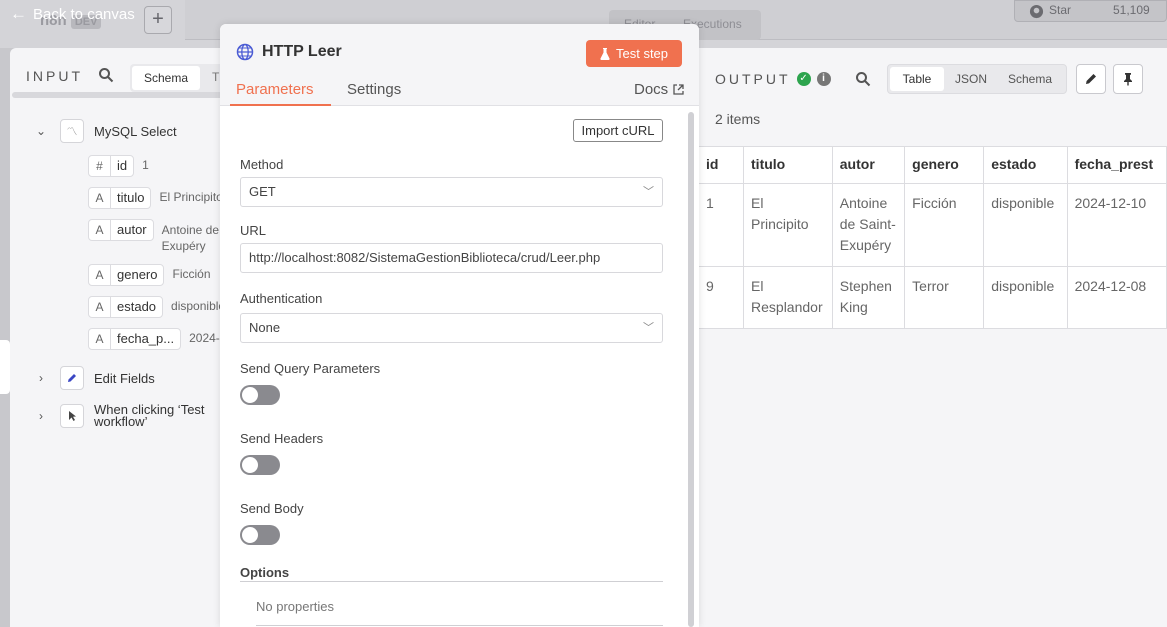 Image resolution: width=1167 pixels, height=627 pixels. Describe the element at coordinates (1090, 11) in the screenshot. I see `github-star-button: Star 51,109` at that location.